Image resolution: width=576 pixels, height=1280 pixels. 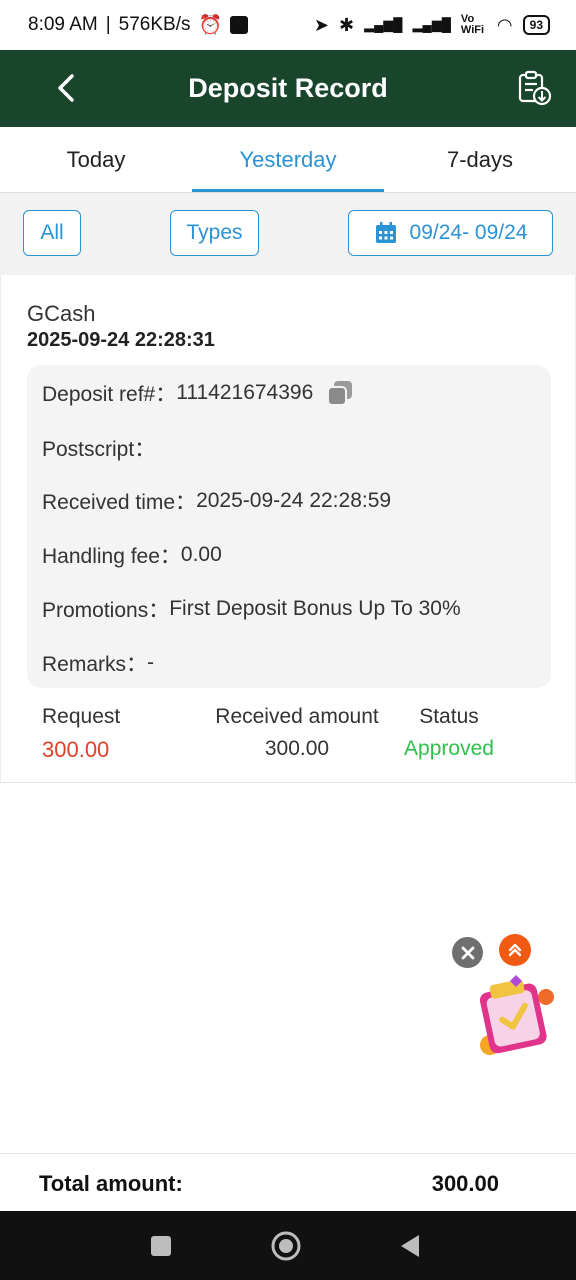 I want to click on received-amount-value: 300.00, so click(x=297, y=748).